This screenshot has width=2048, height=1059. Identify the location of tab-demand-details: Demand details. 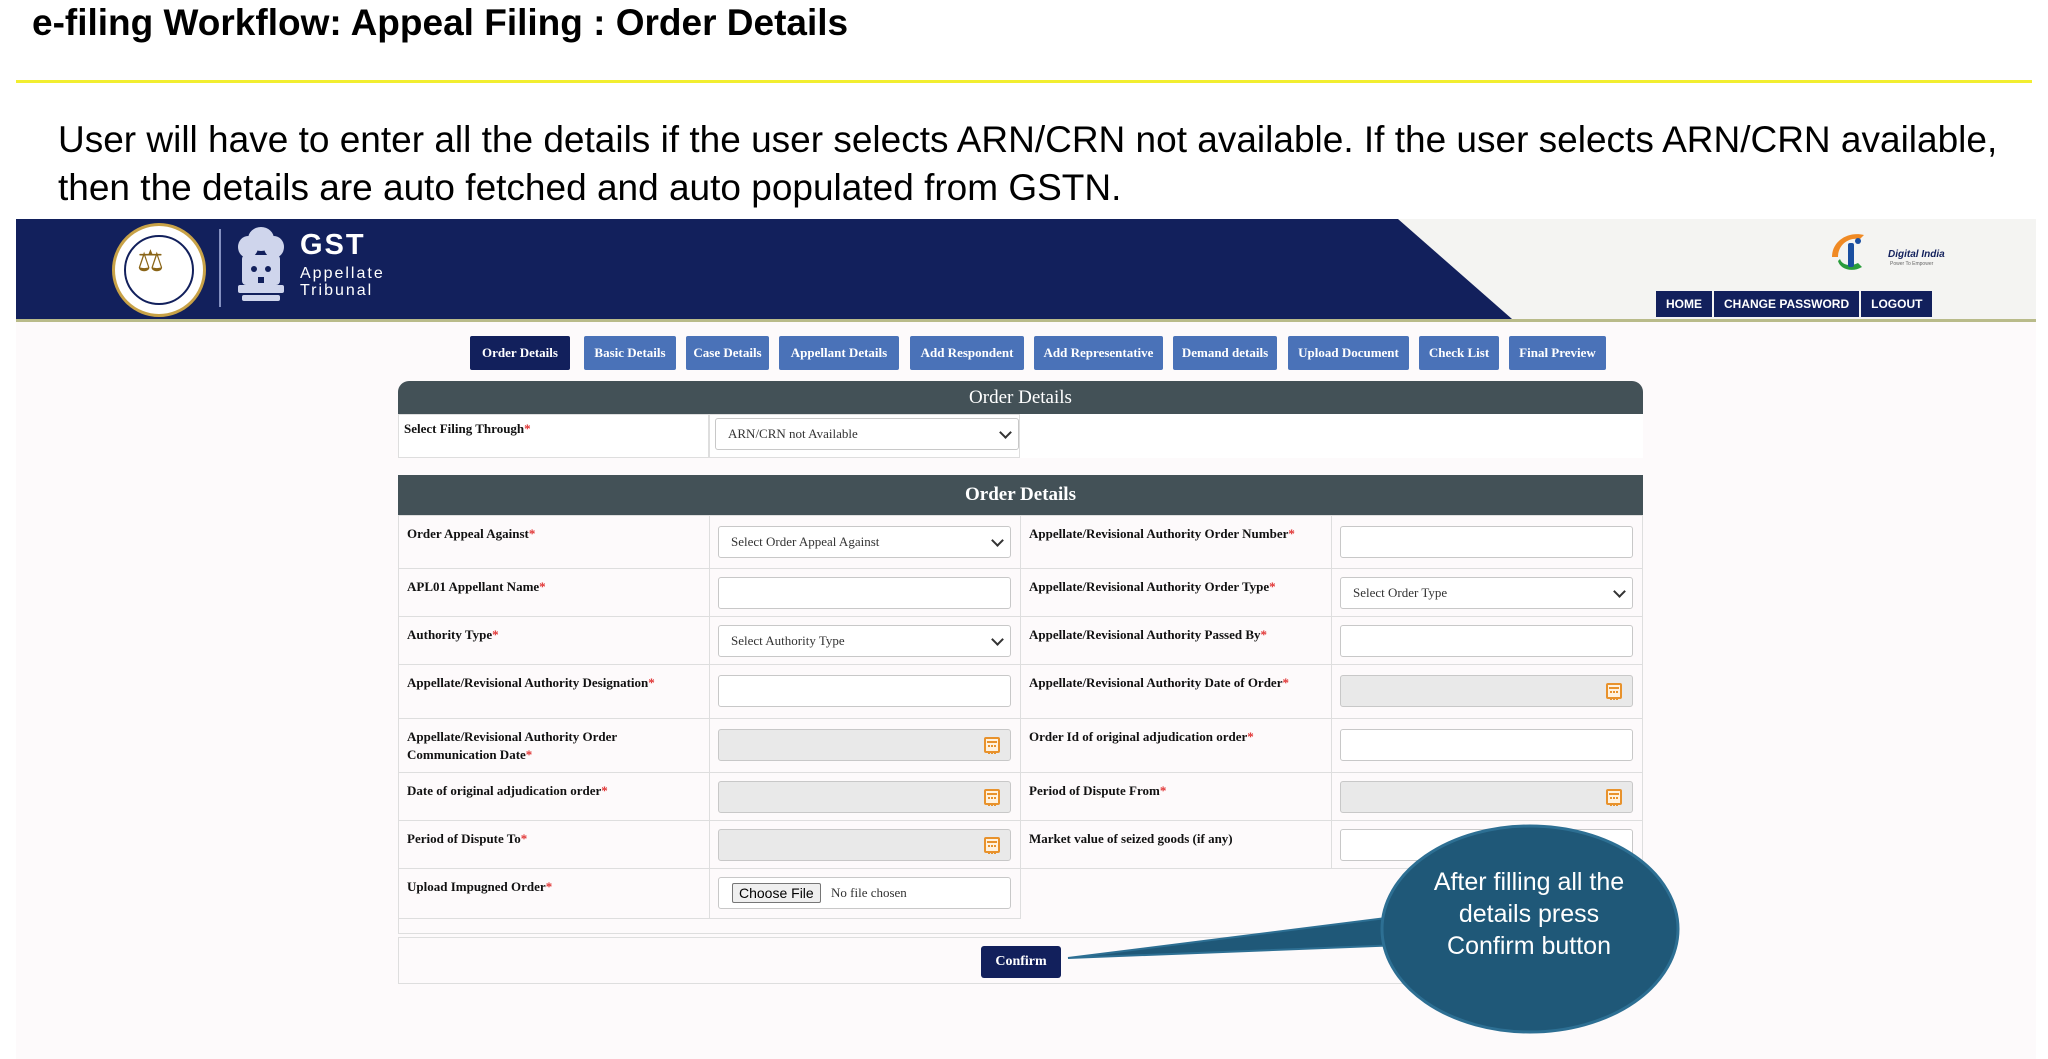
(1225, 353).